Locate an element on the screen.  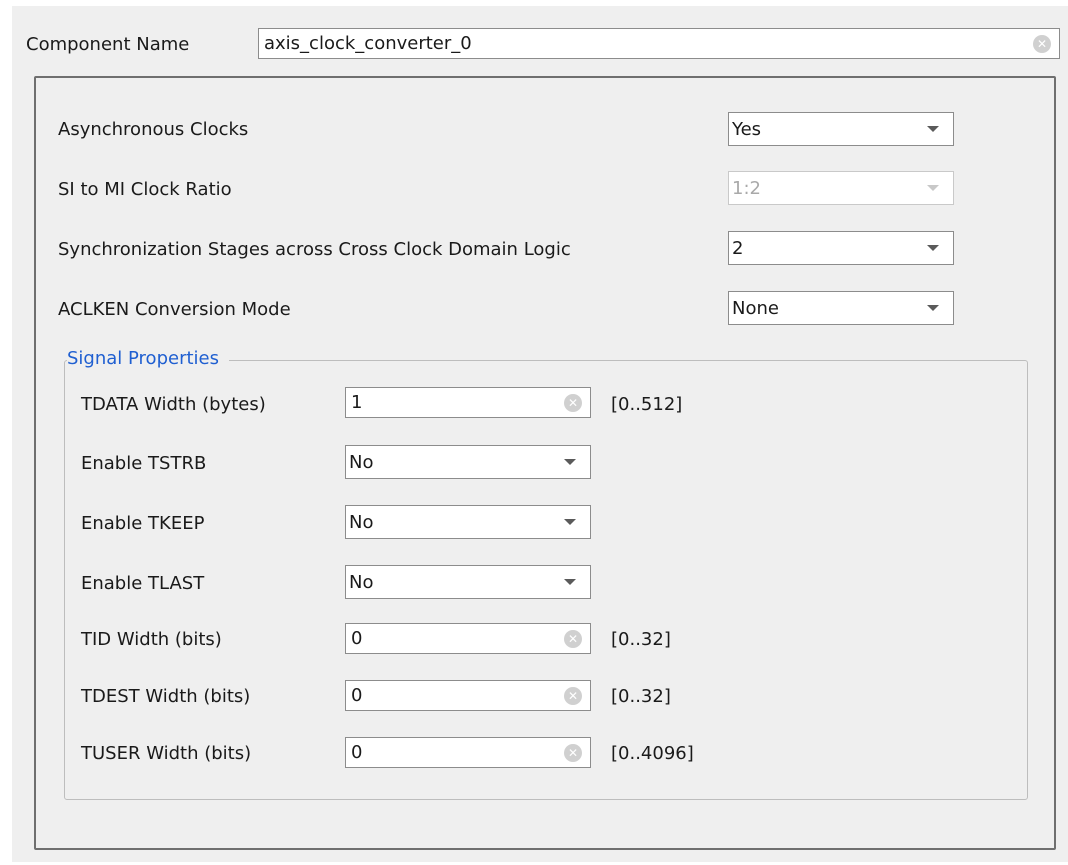
aclken-mode-label: ACLKEN Conversion Mode is located at coordinates (174, 309).